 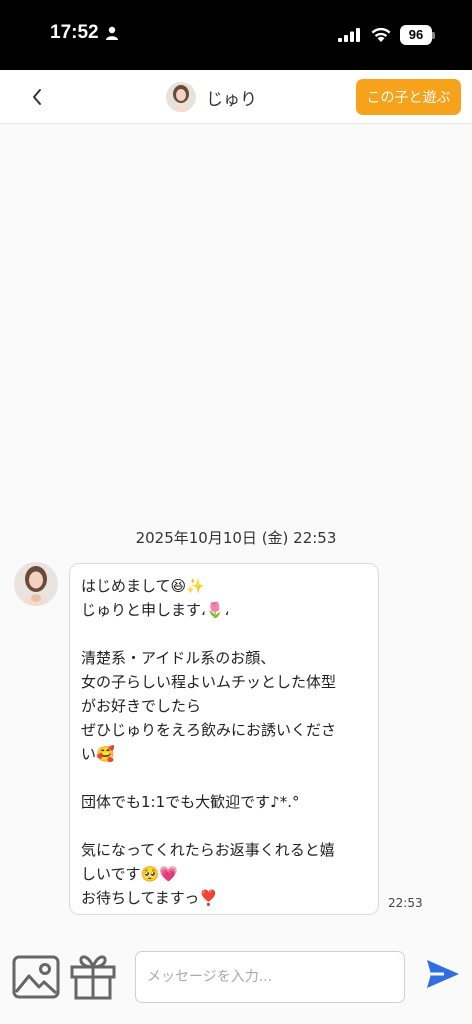 I want to click on message-timestamp: 22:53, so click(x=405, y=903).